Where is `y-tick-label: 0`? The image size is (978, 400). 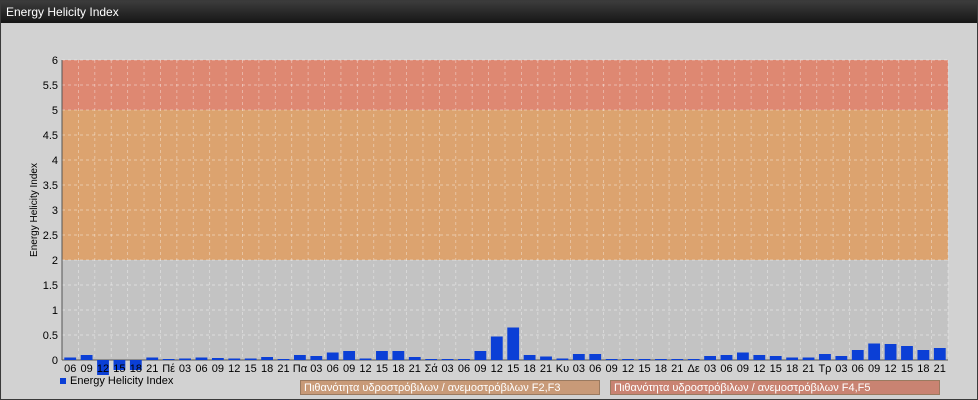
y-tick-label: 0 is located at coordinates (55, 361).